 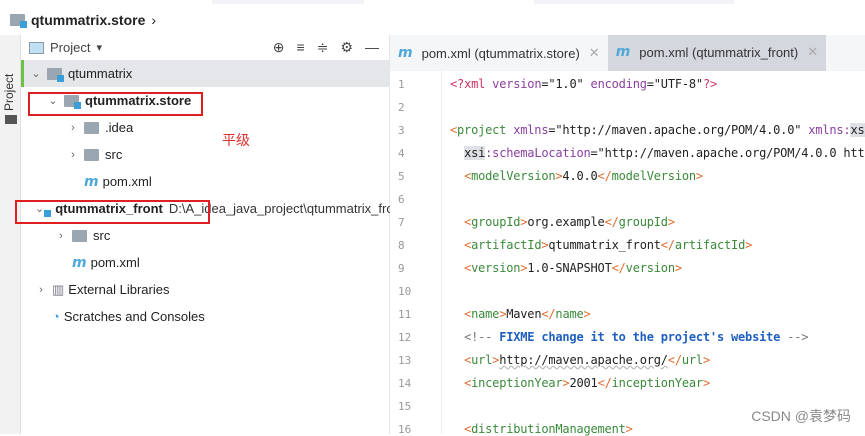 I want to click on chevron-icon: ⌄, so click(x=36, y=73).